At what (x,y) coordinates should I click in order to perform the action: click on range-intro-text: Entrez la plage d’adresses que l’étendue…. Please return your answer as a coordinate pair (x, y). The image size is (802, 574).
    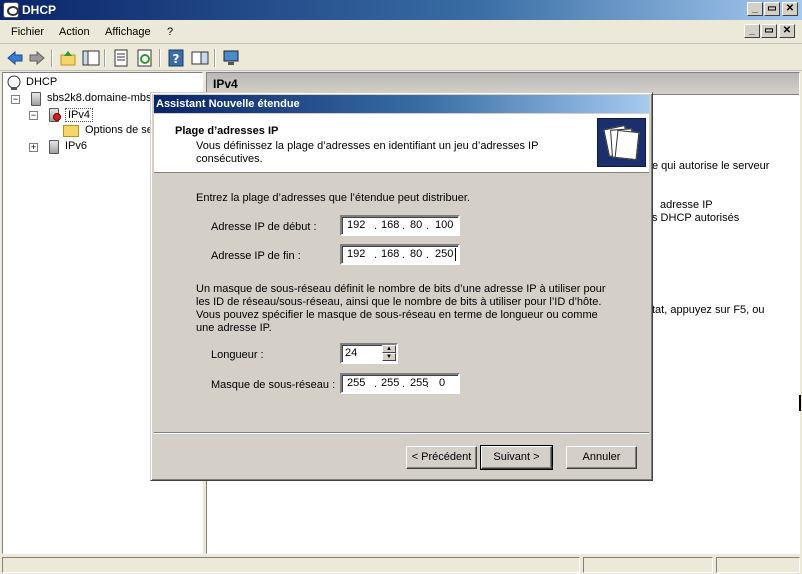
    Looking at the image, I should click on (333, 198).